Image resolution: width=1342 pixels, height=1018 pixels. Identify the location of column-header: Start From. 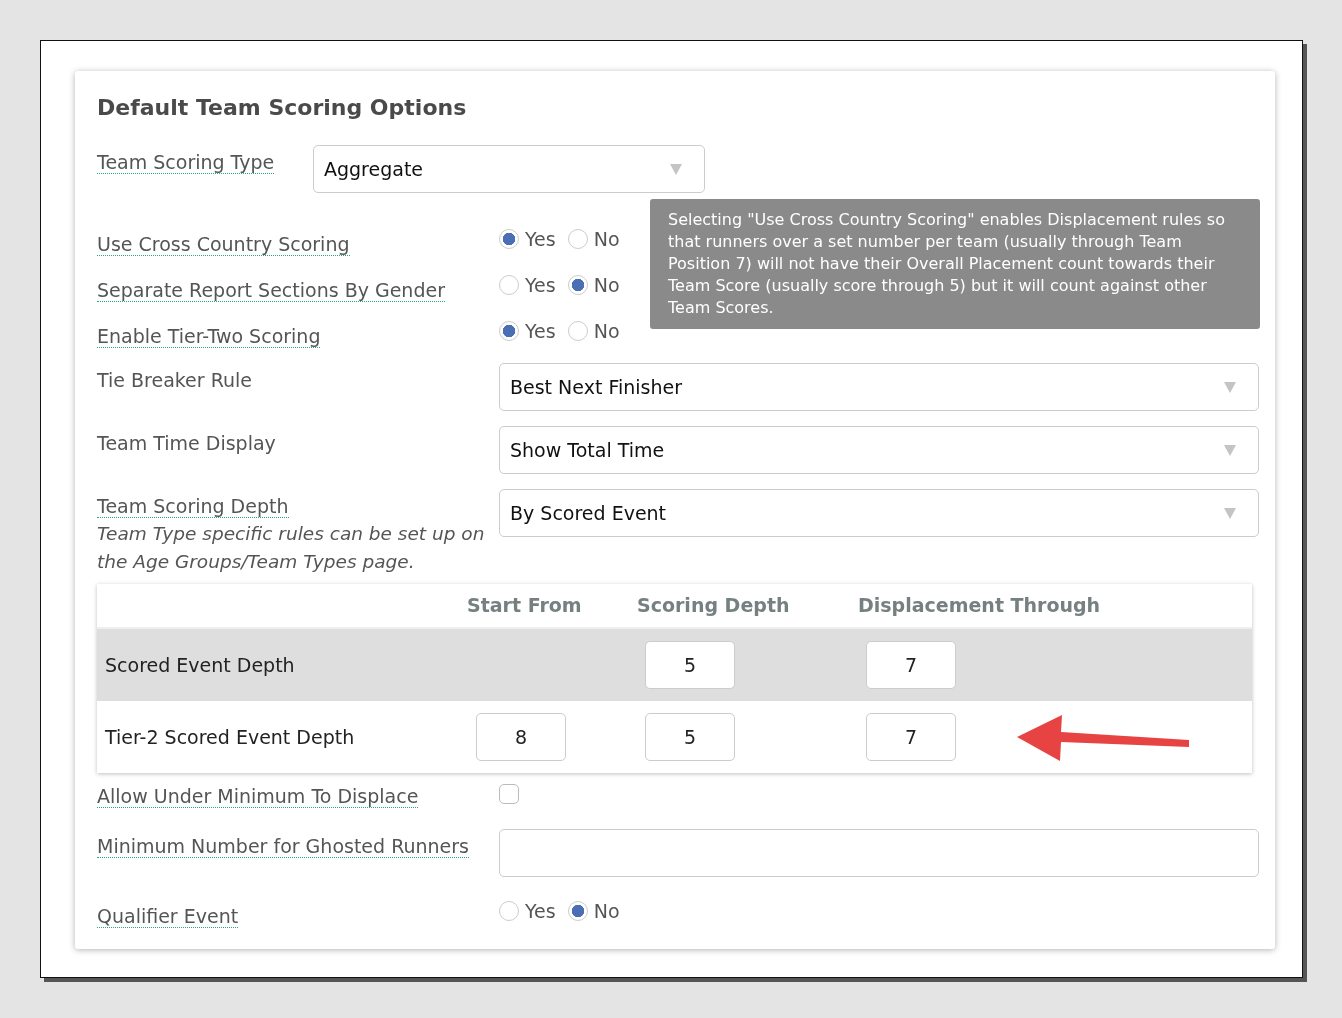
(525, 606).